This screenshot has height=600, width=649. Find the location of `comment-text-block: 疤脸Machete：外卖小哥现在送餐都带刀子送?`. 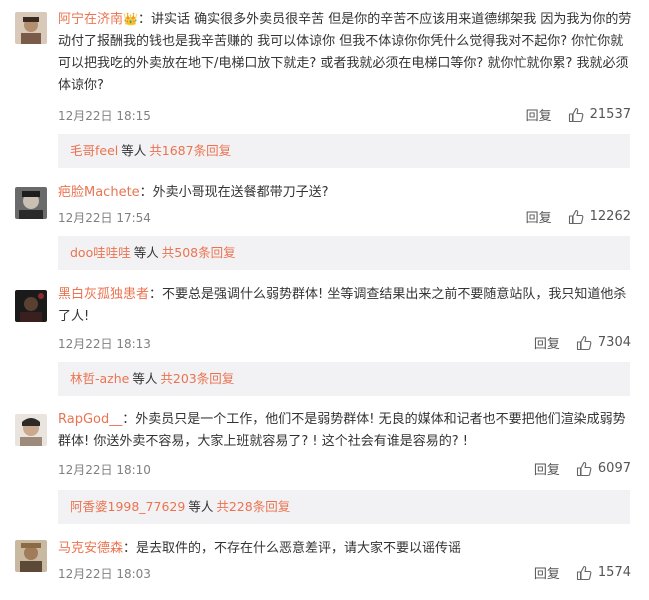

comment-text-block: 疤脸Machete：外卖小哥现在送餐都带刀子送? is located at coordinates (347, 193).